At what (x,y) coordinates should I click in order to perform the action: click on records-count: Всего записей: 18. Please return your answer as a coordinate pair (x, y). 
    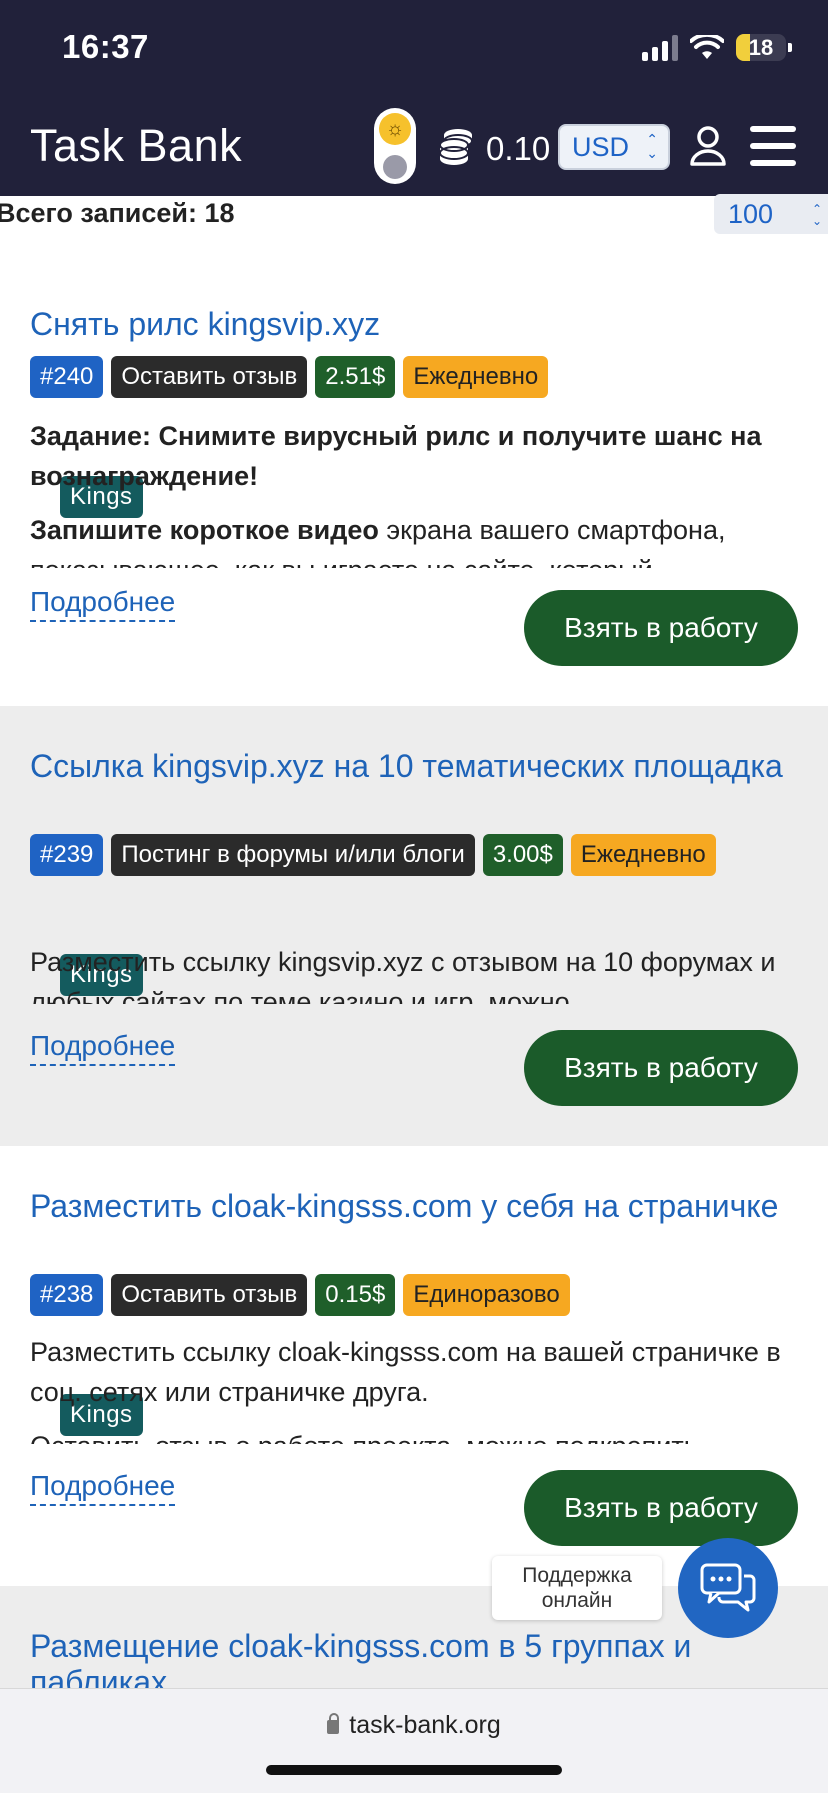
    Looking at the image, I should click on (117, 213).